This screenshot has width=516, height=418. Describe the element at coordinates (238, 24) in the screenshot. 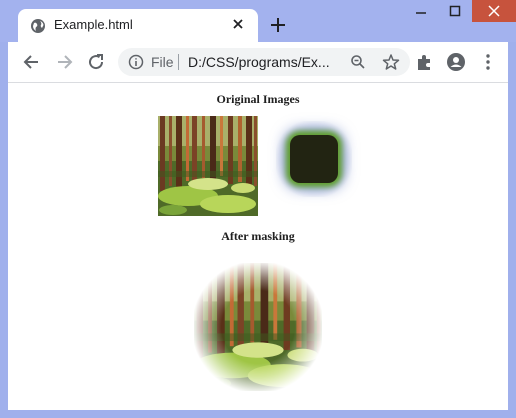

I see `close-icon` at that location.